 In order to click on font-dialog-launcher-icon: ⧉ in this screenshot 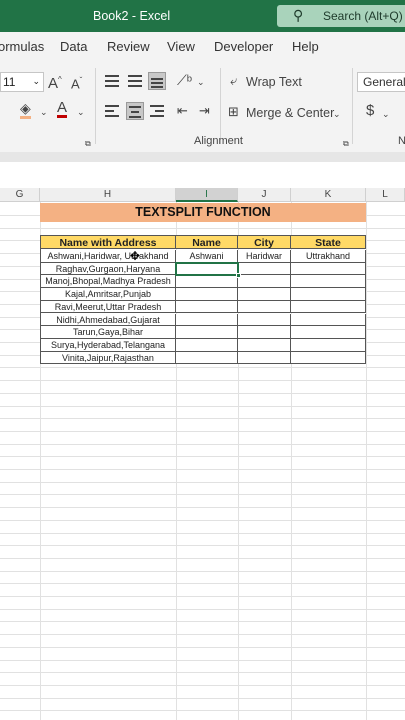, I will do `click(88, 144)`.